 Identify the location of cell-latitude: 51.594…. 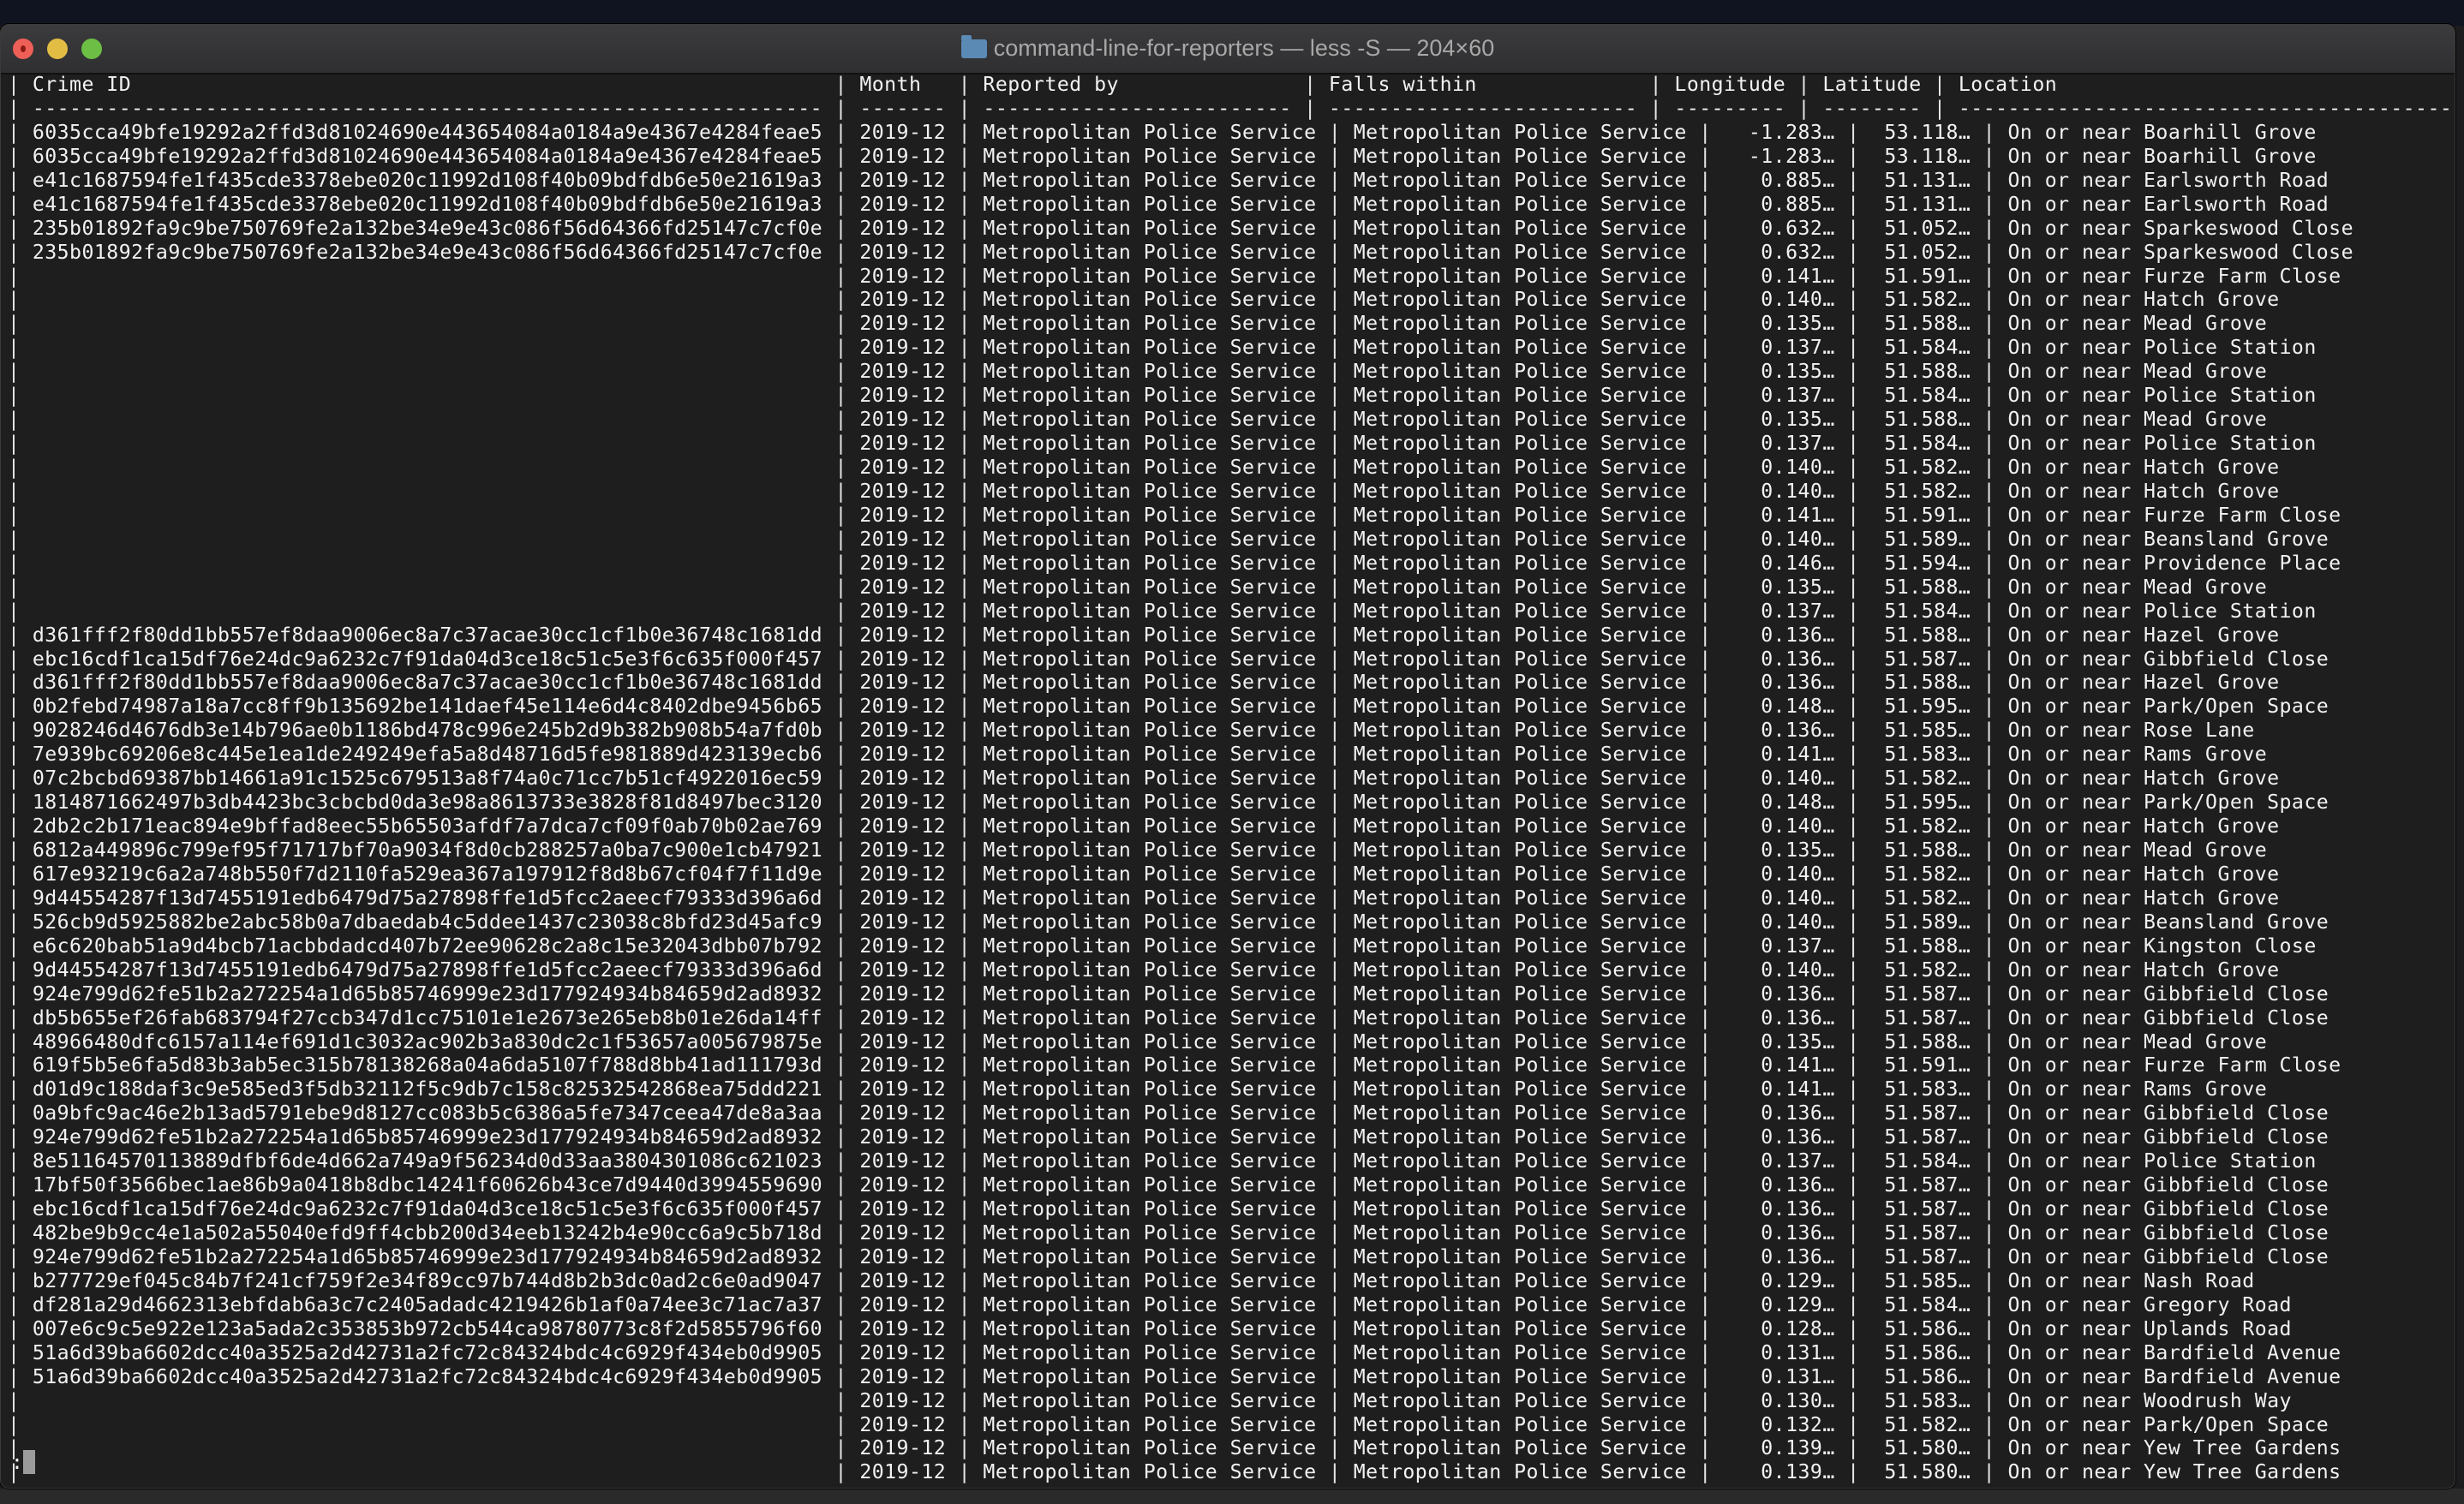
(1921, 563).